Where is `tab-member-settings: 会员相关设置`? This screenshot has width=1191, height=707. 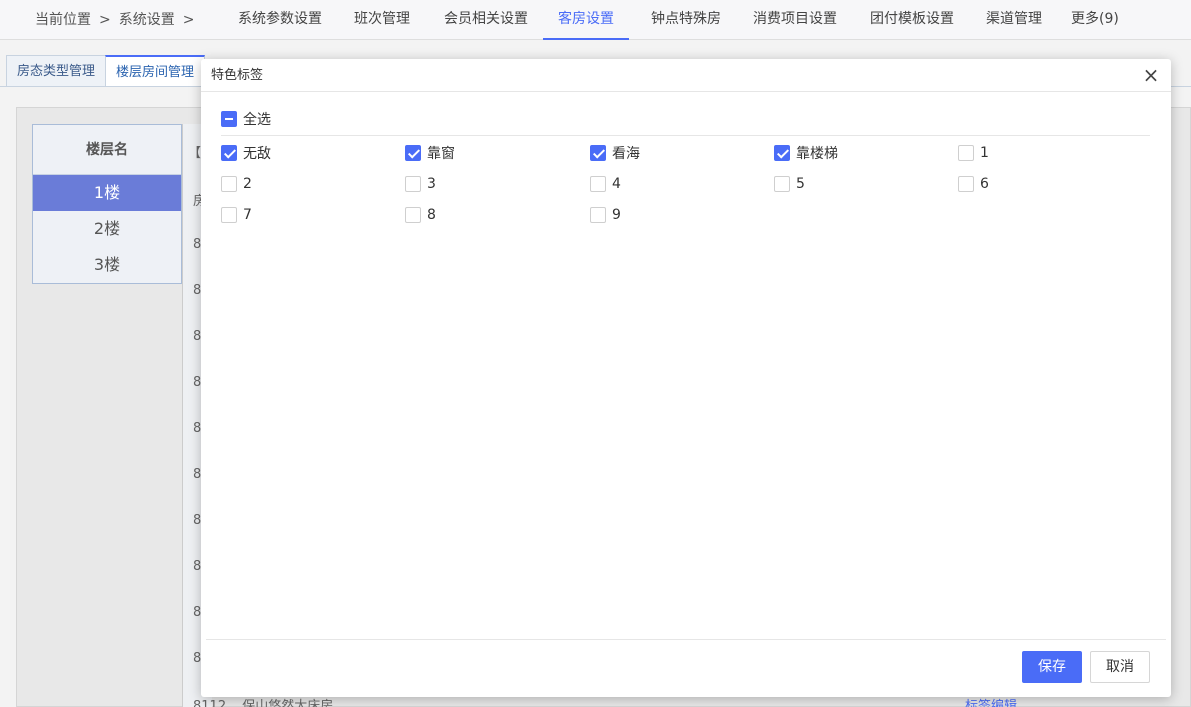
tab-member-settings: 会员相关设置 is located at coordinates (486, 20).